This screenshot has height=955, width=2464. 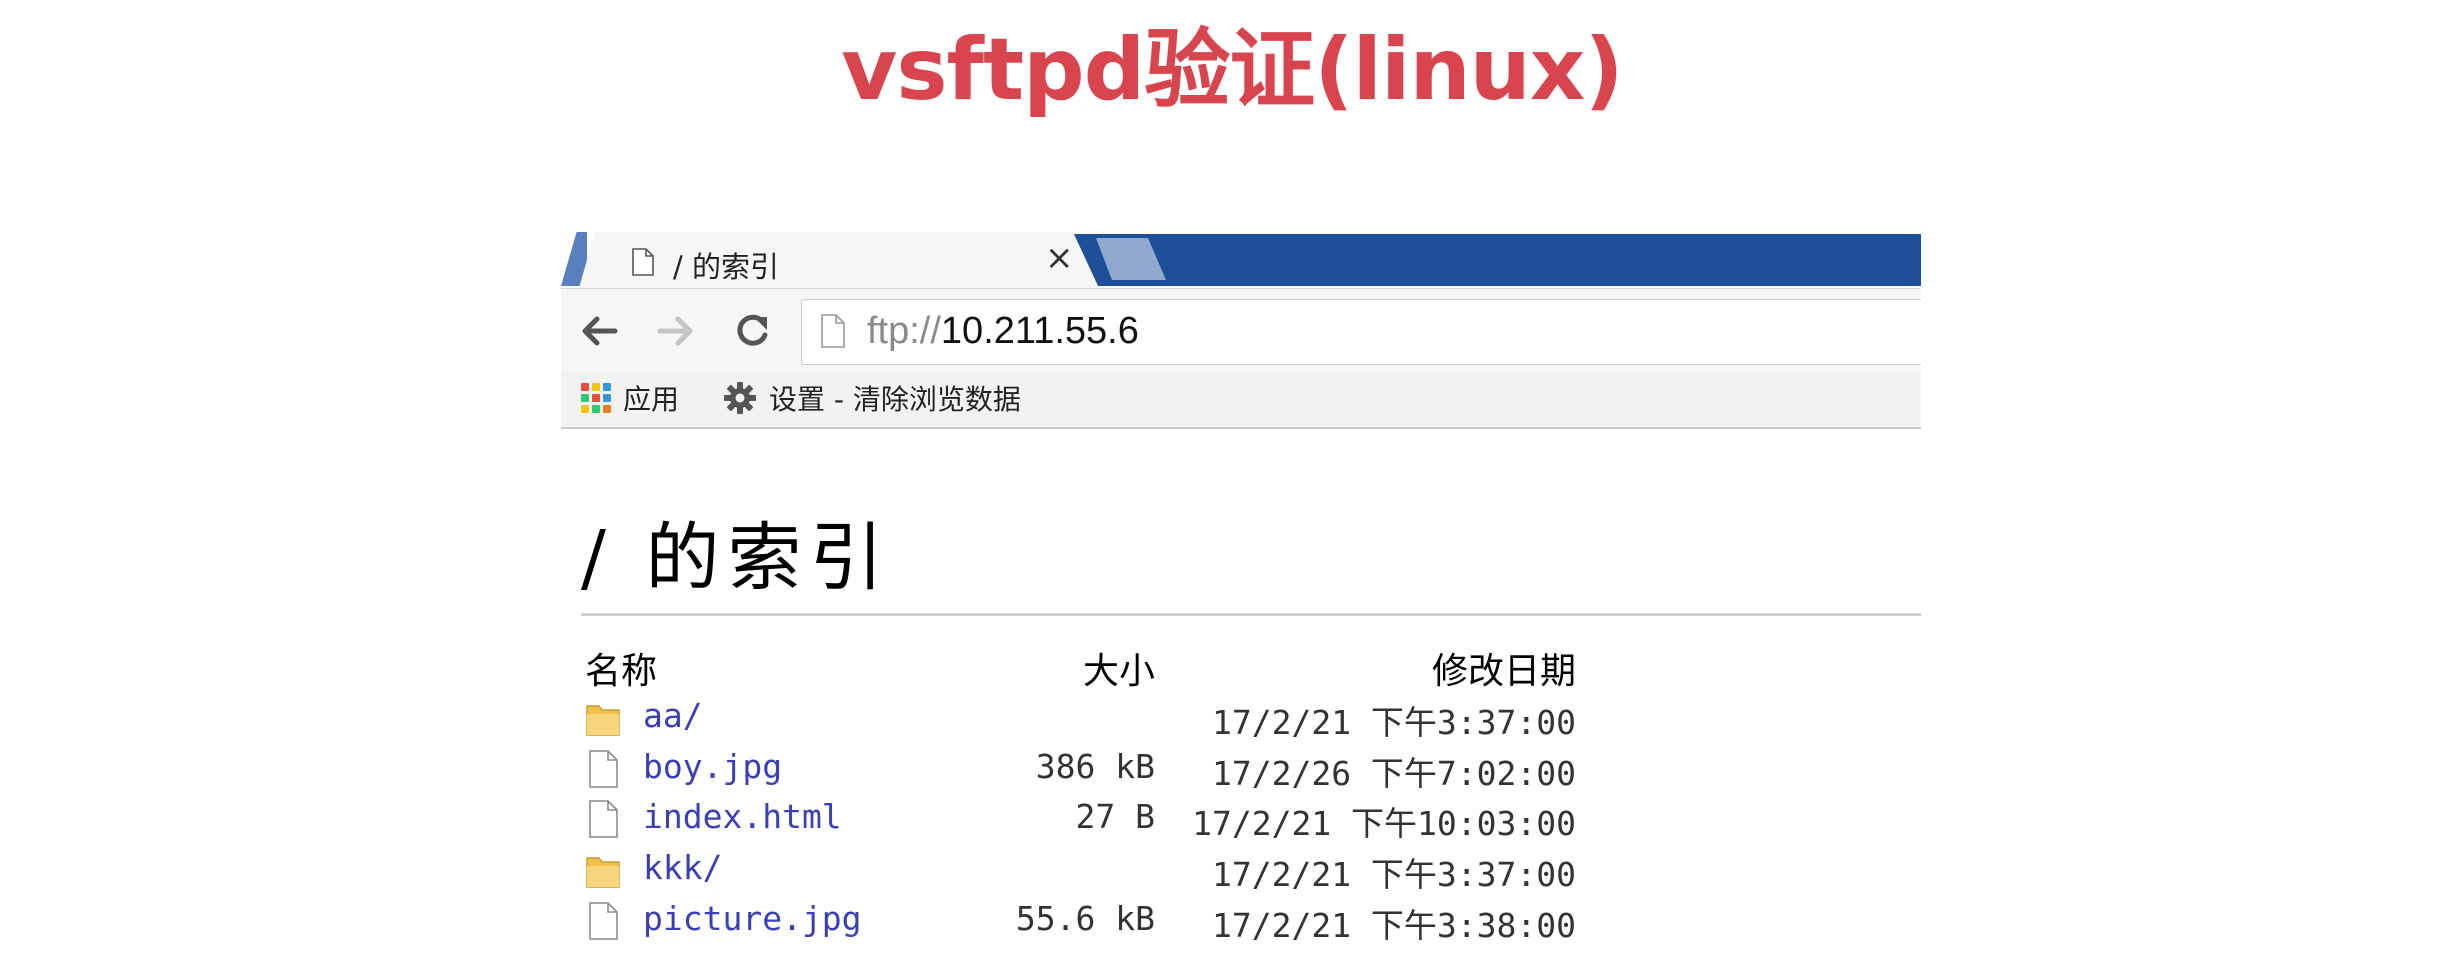 I want to click on tab-strip-background, so click(x=1496, y=260).